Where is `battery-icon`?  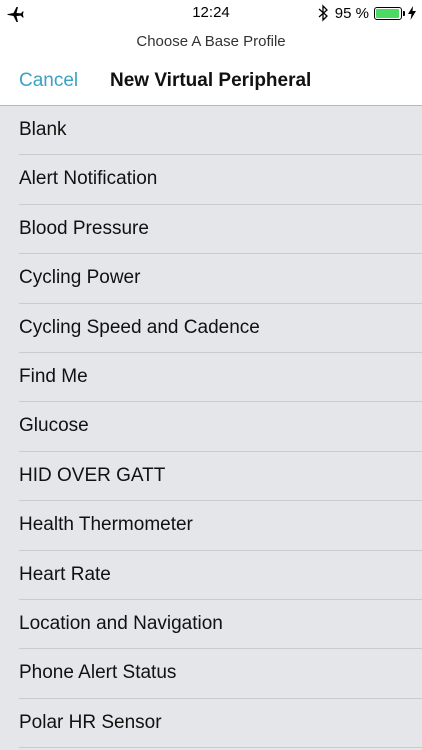 battery-icon is located at coordinates (388, 13).